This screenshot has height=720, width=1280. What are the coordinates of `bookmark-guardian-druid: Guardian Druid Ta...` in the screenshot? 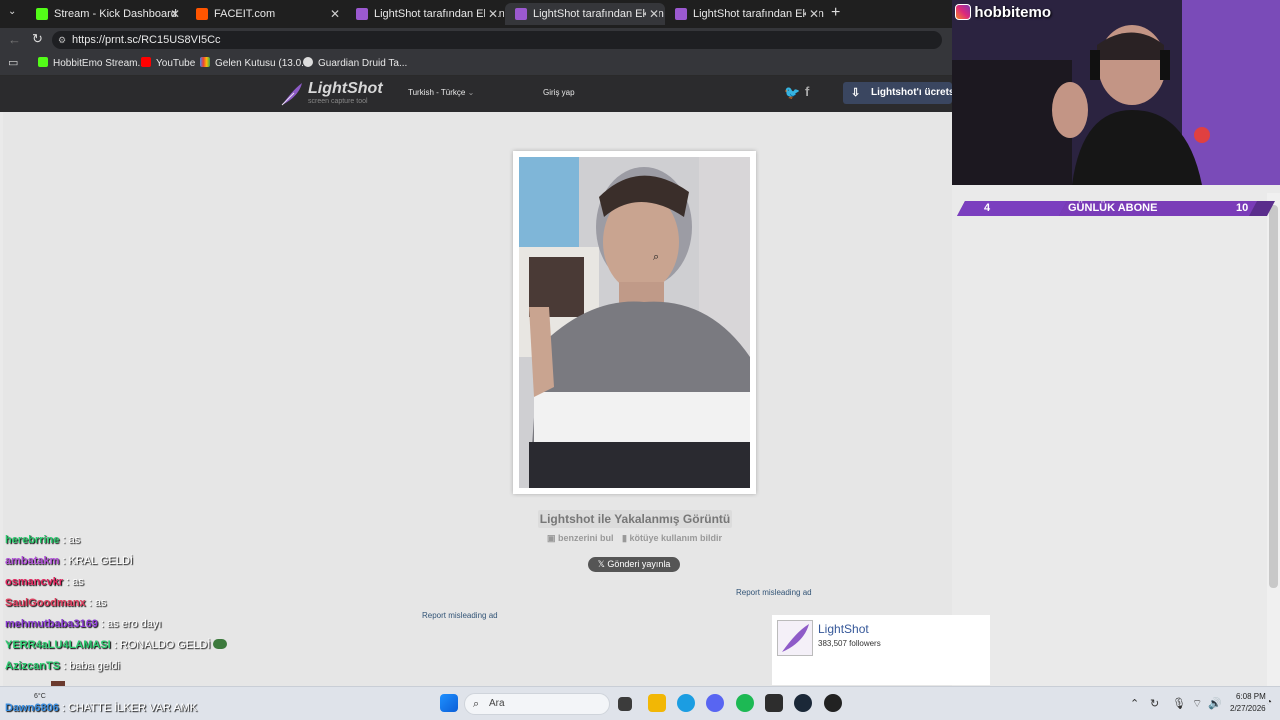 It's located at (355, 64).